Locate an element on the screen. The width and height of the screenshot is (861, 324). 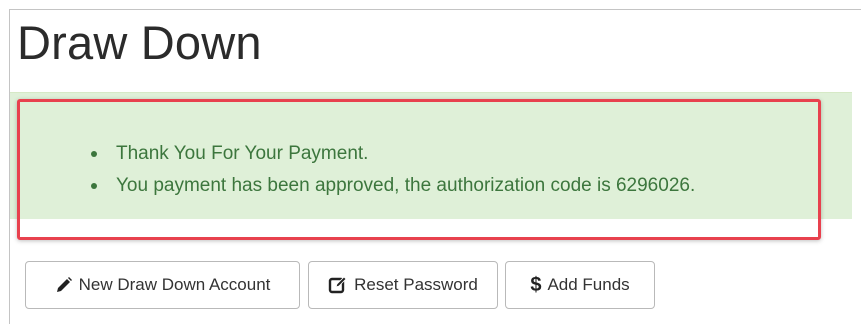
dollar-icon: $ is located at coordinates (536, 285).